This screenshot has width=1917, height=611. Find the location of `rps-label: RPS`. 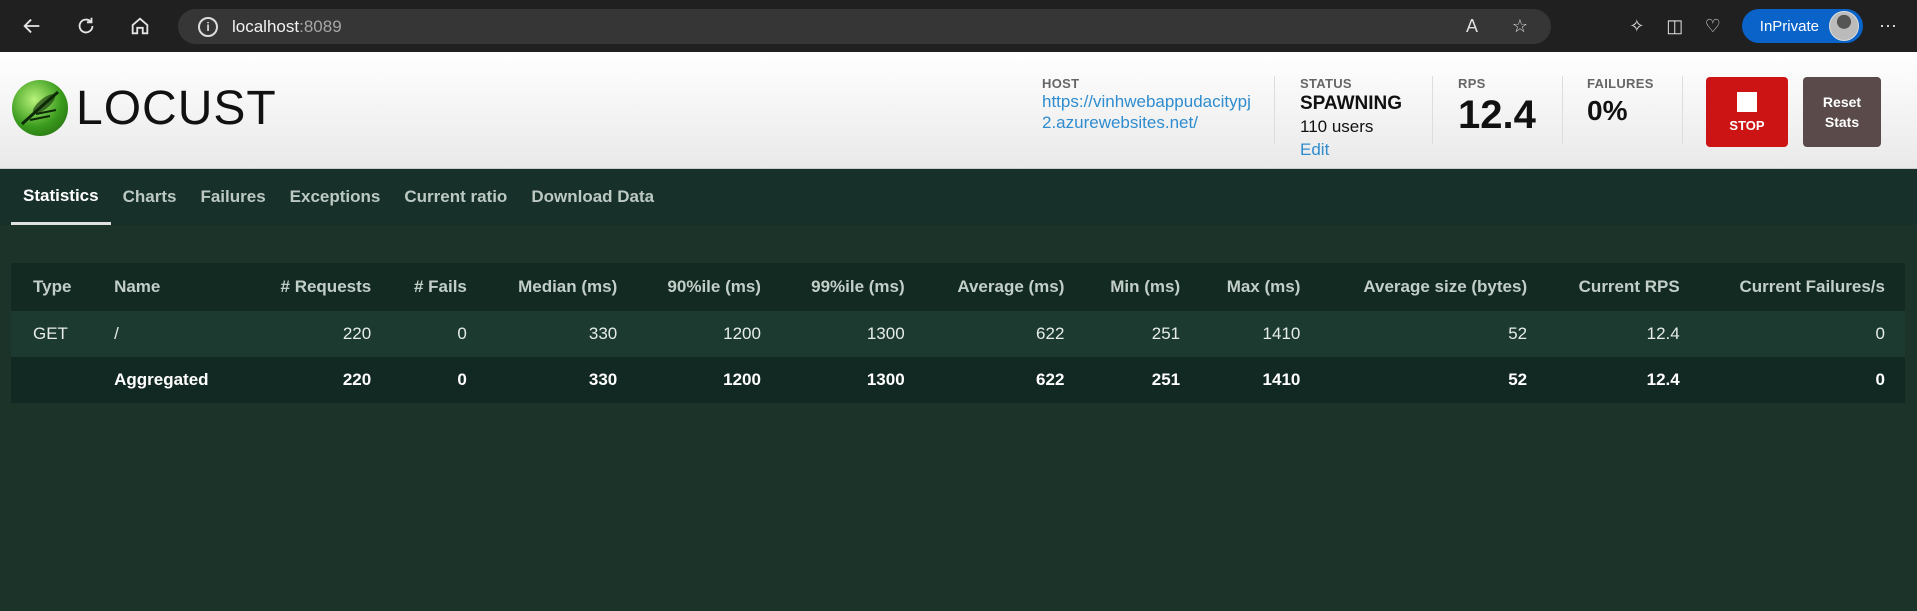

rps-label: RPS is located at coordinates (1472, 83).